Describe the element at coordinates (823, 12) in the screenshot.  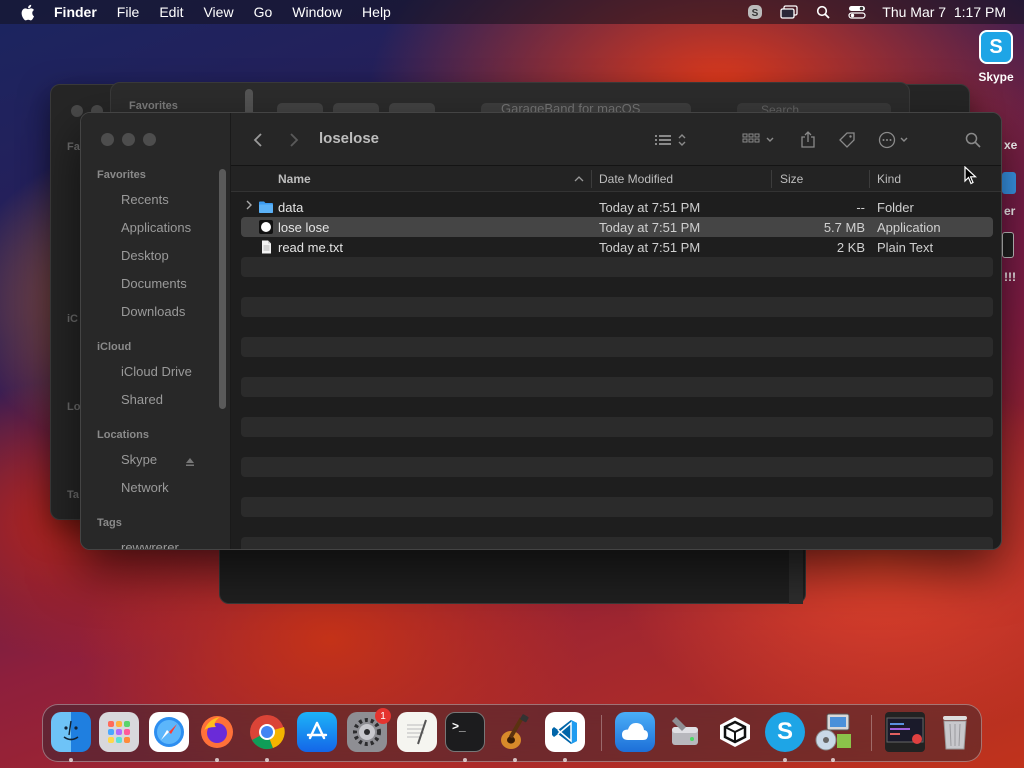
I see `spotlight-search-icon` at that location.